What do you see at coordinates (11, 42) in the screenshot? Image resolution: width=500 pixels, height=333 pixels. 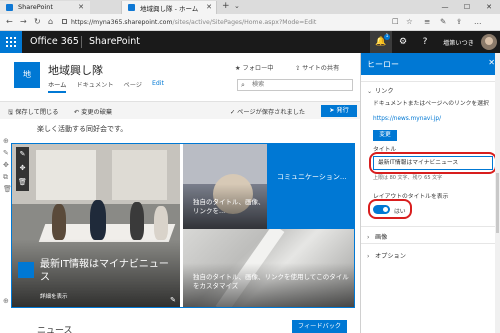 I see `app-launcher-icon` at bounding box center [11, 42].